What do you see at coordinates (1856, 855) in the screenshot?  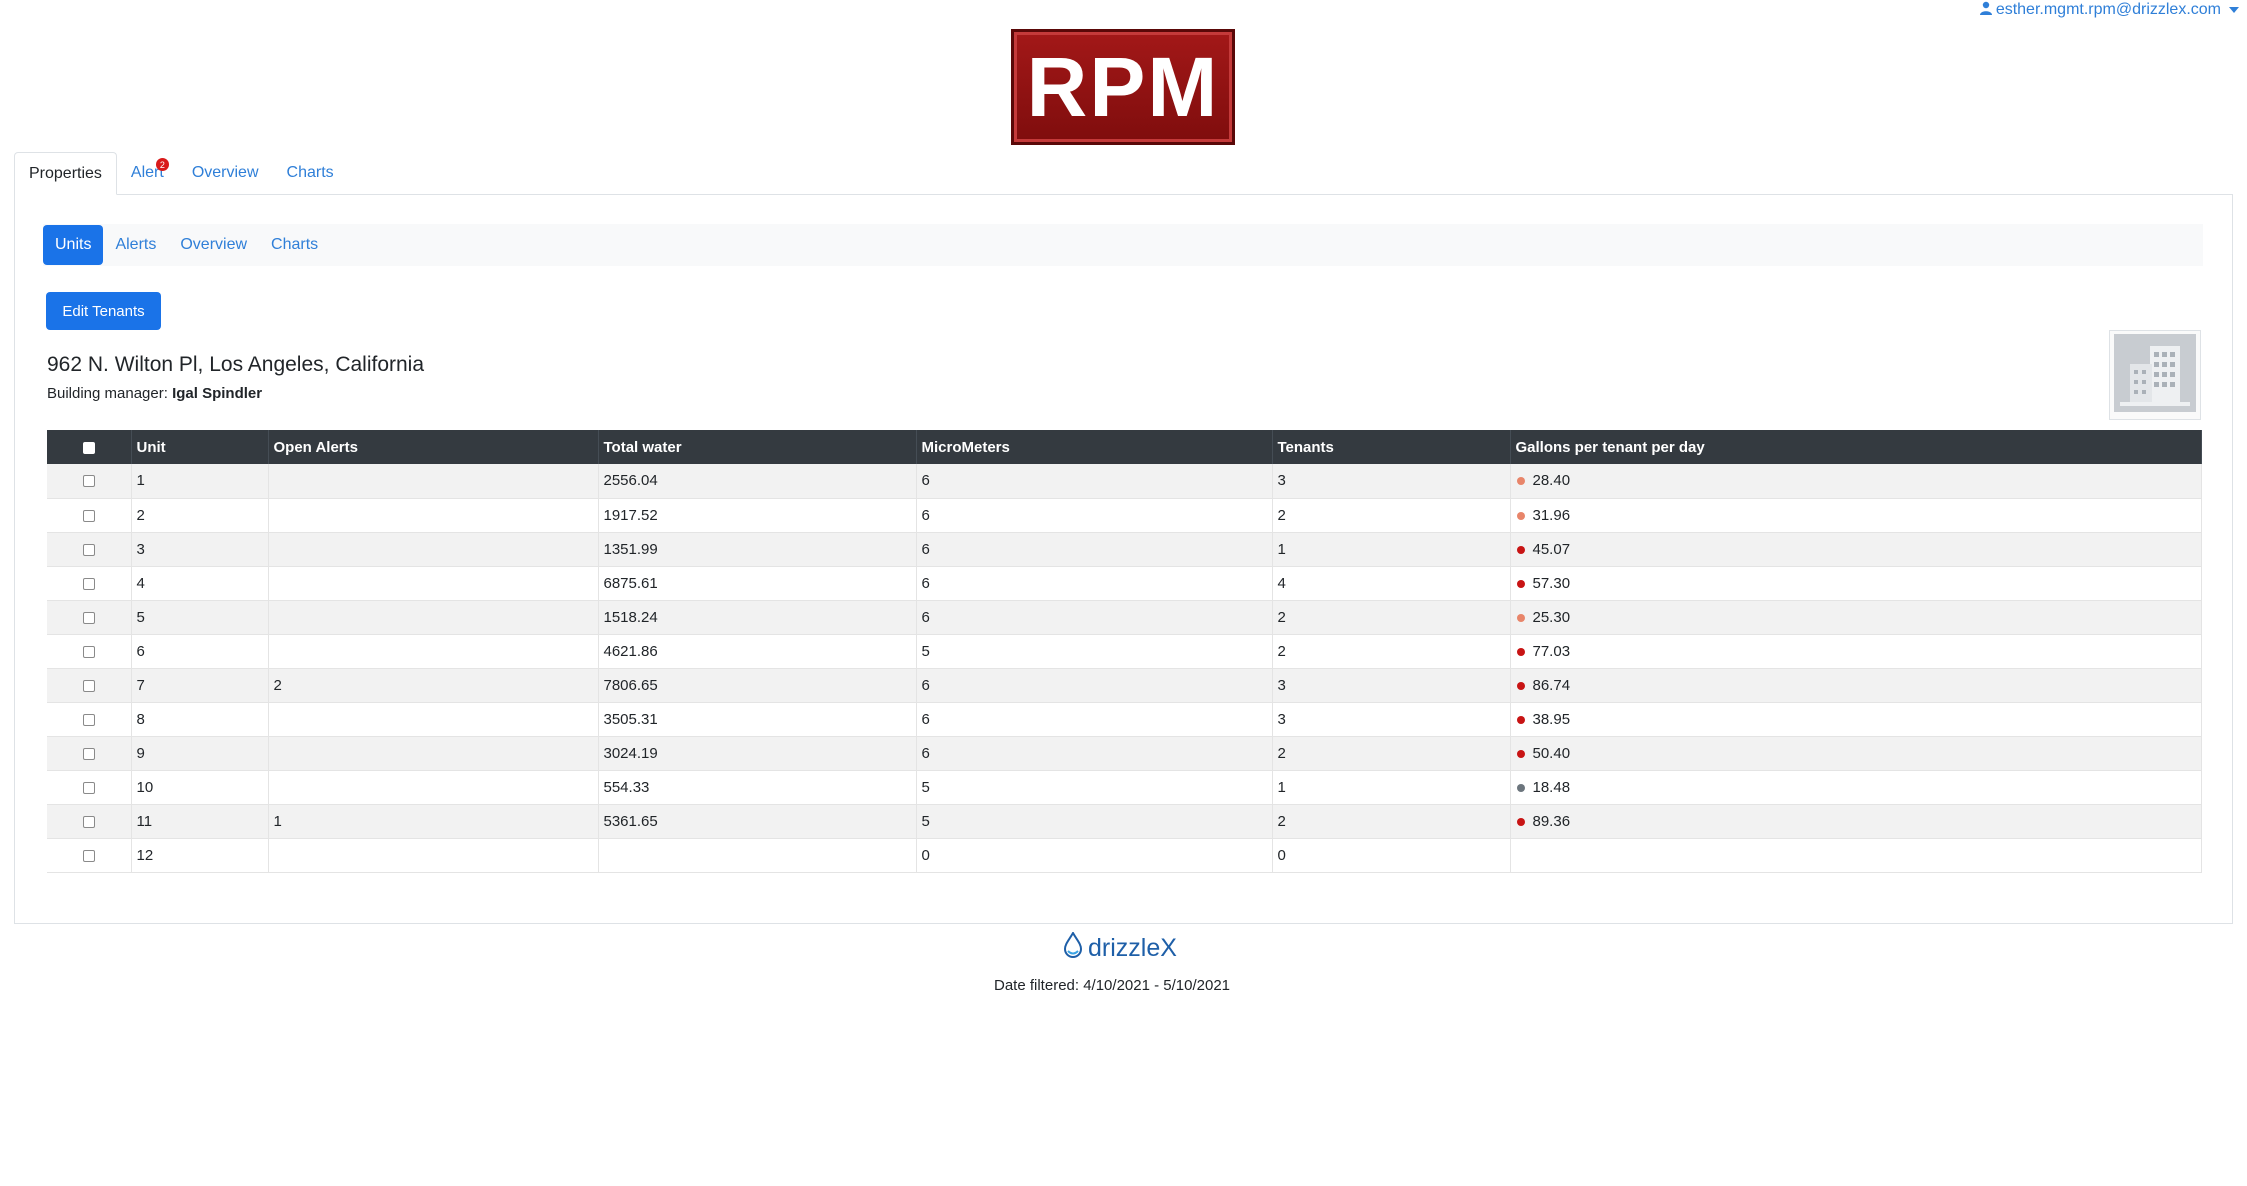 I see `cell-gallons` at bounding box center [1856, 855].